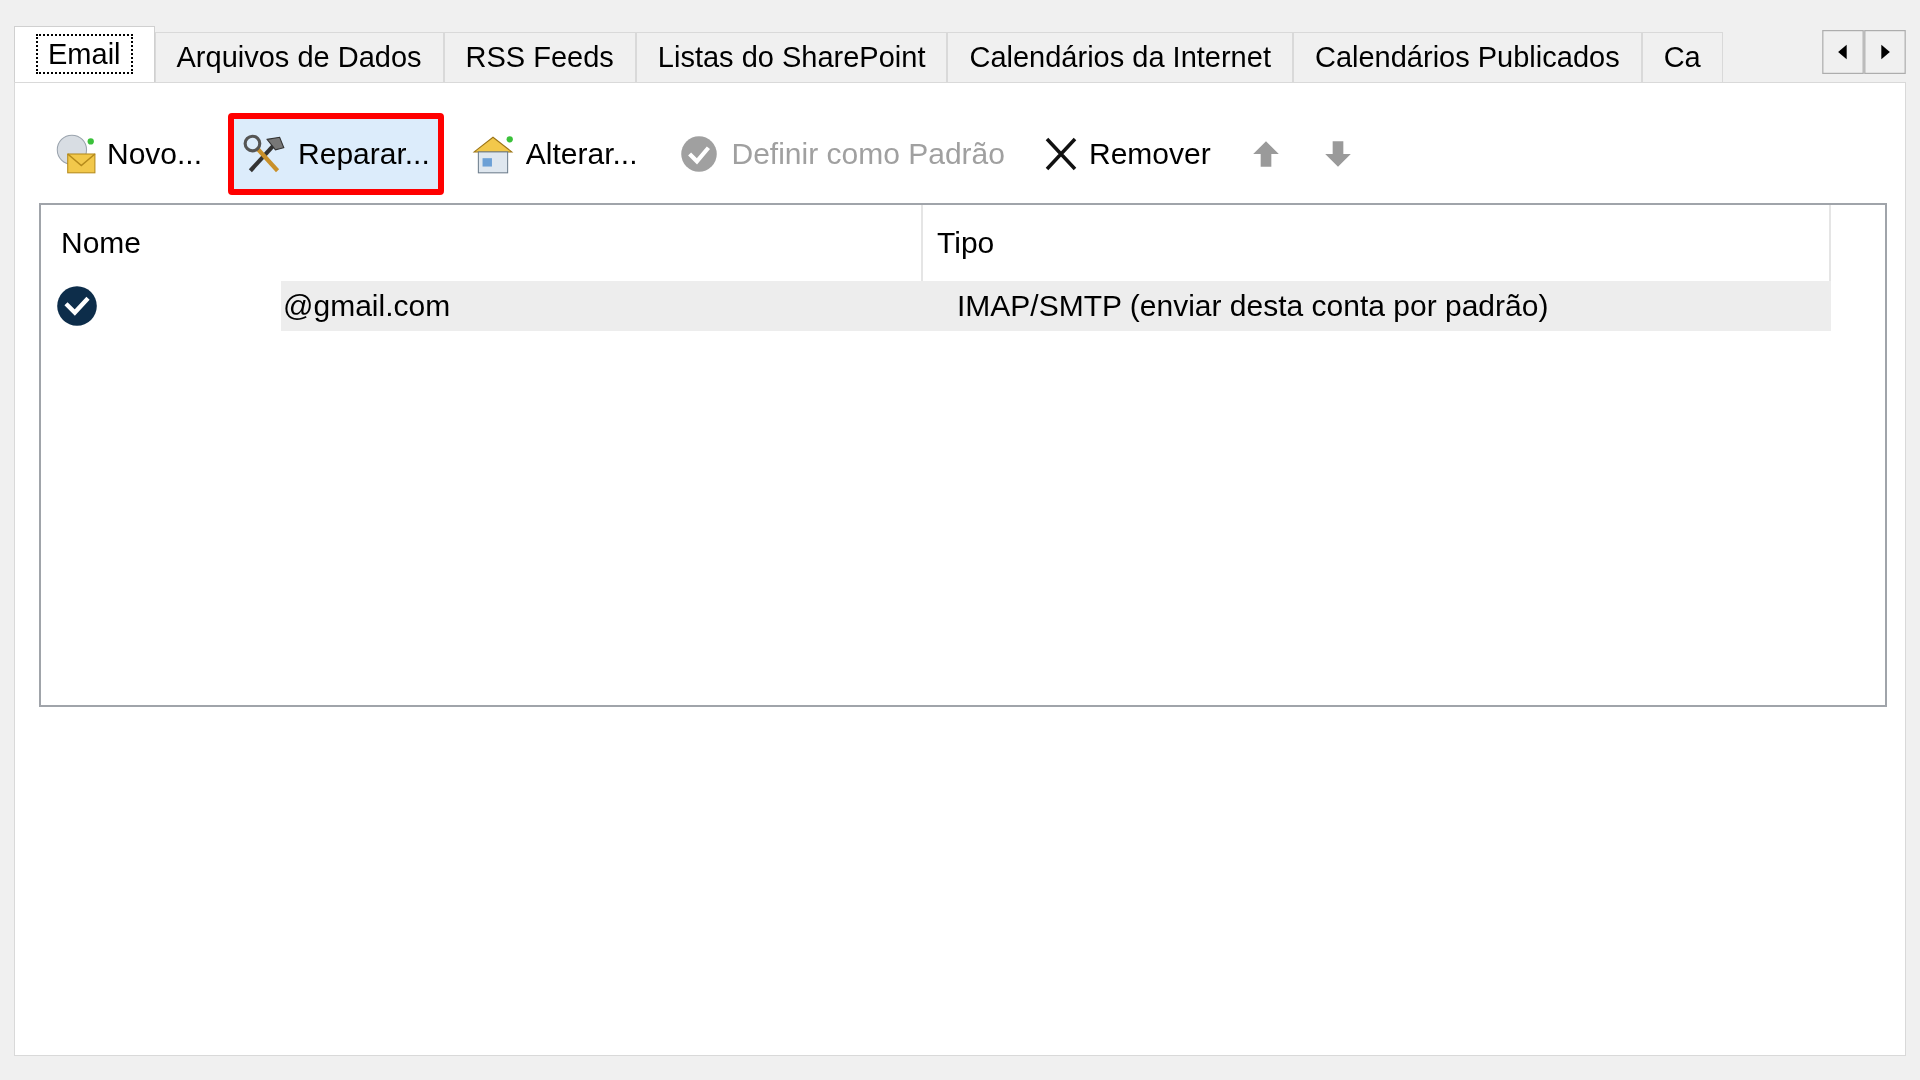 The image size is (1920, 1080). Describe the element at coordinates (1126, 154) in the screenshot. I see `remove-button: Remover` at that location.